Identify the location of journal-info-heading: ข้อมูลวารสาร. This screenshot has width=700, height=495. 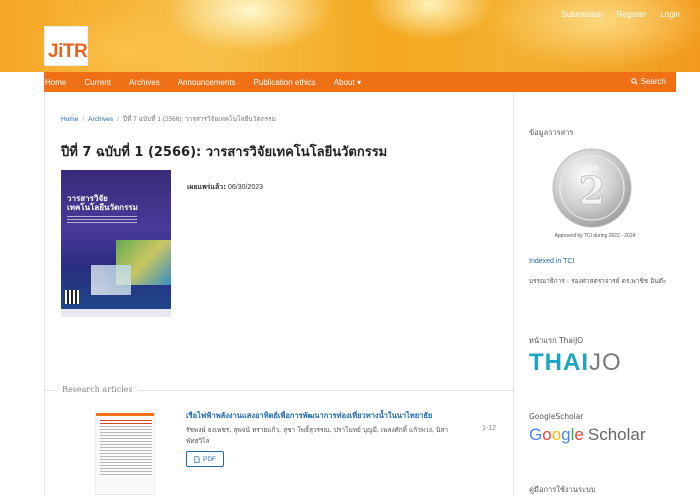
(551, 132).